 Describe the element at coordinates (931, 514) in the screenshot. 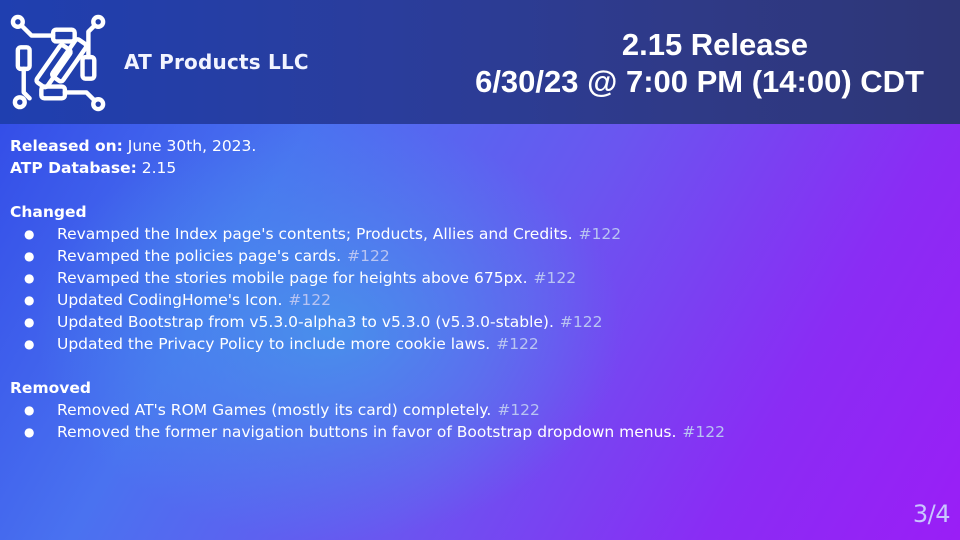

I see `page-number: 3/4` at that location.